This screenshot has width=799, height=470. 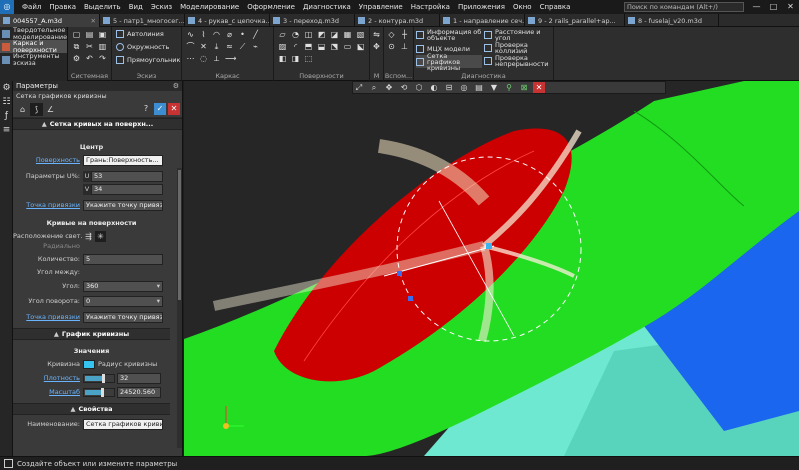 What do you see at coordinates (255, 34) in the screenshot?
I see `line-icon: ╱` at bounding box center [255, 34].